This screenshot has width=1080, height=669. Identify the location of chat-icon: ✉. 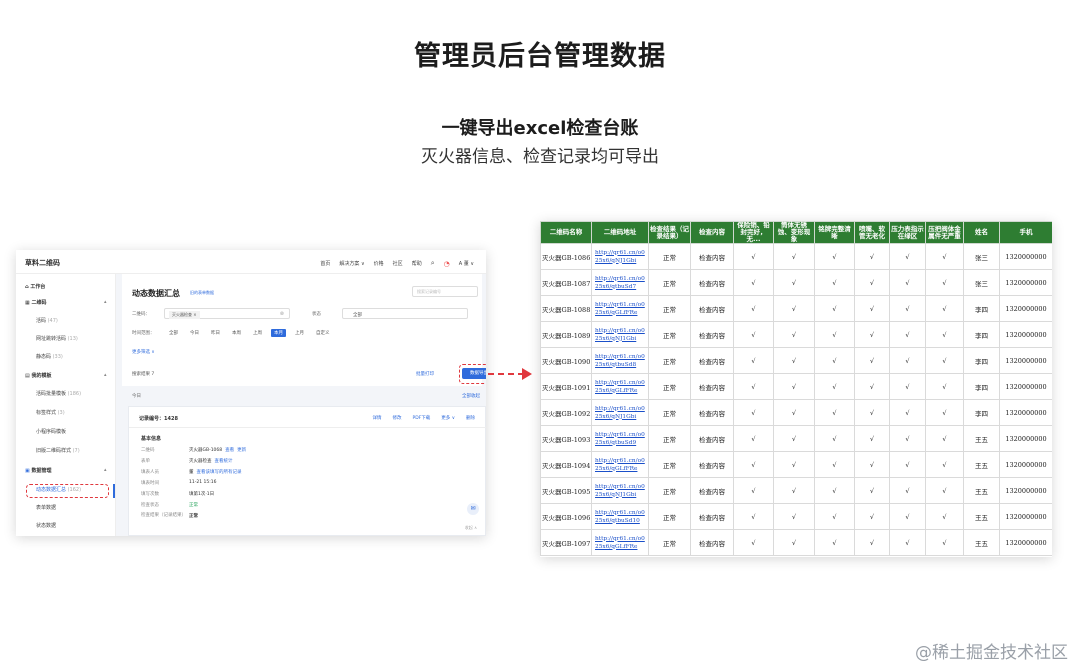
(473, 509).